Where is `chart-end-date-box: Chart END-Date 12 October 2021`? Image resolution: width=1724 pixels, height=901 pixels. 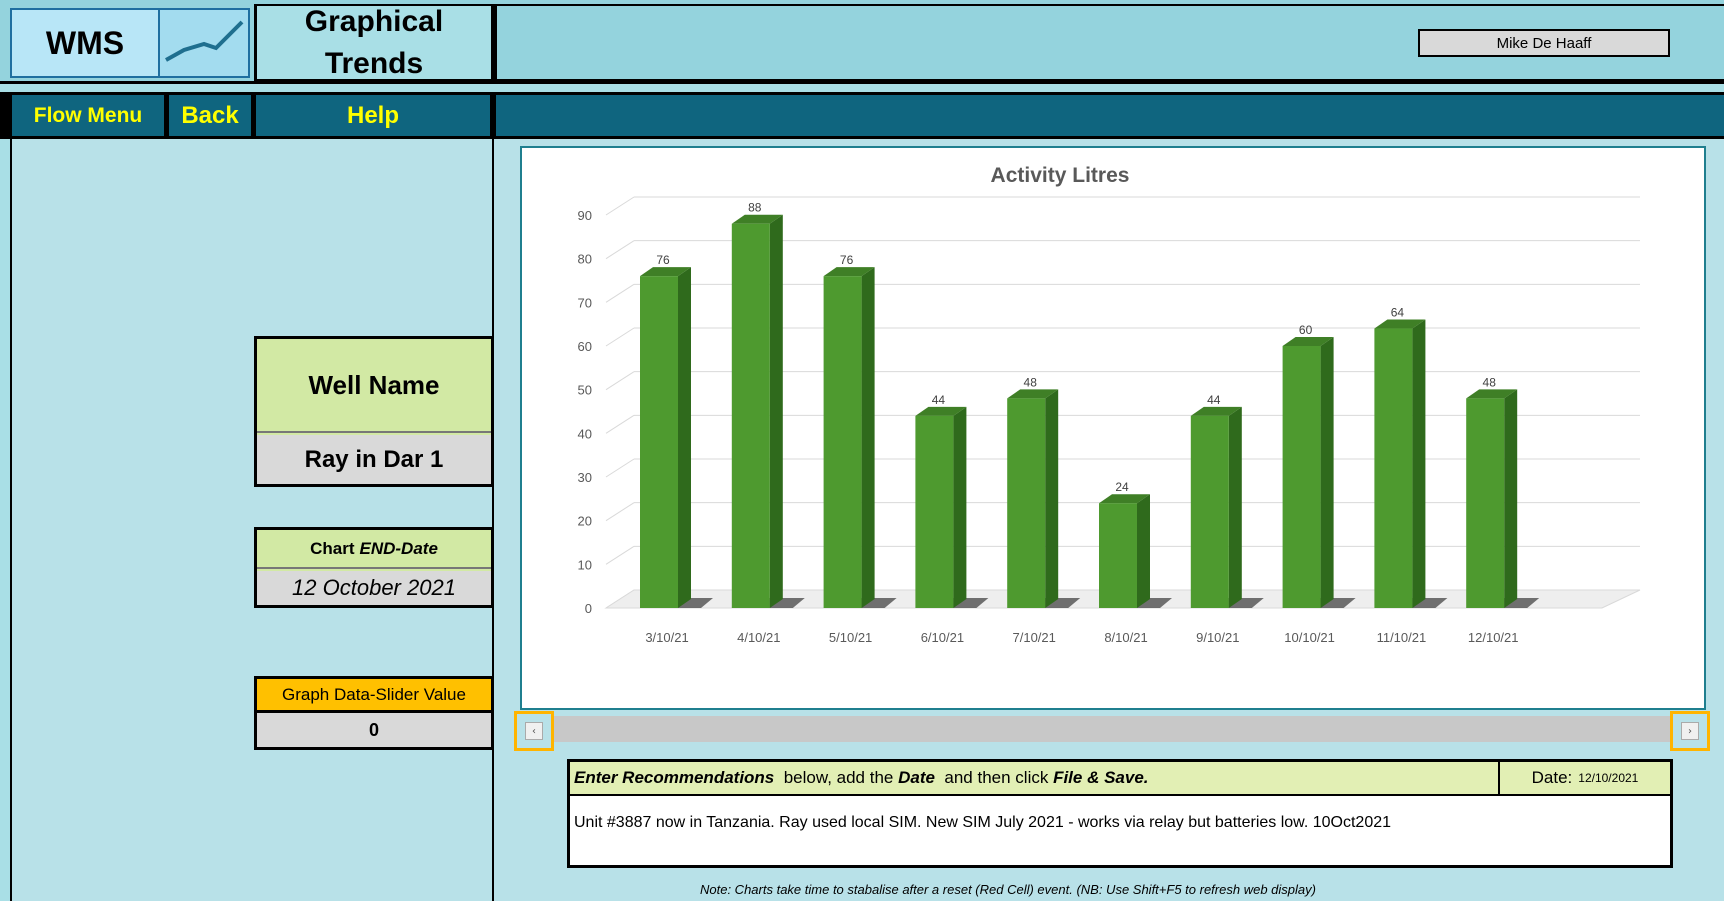
chart-end-date-box: Chart END-Date 12 October 2021 is located at coordinates (374, 567).